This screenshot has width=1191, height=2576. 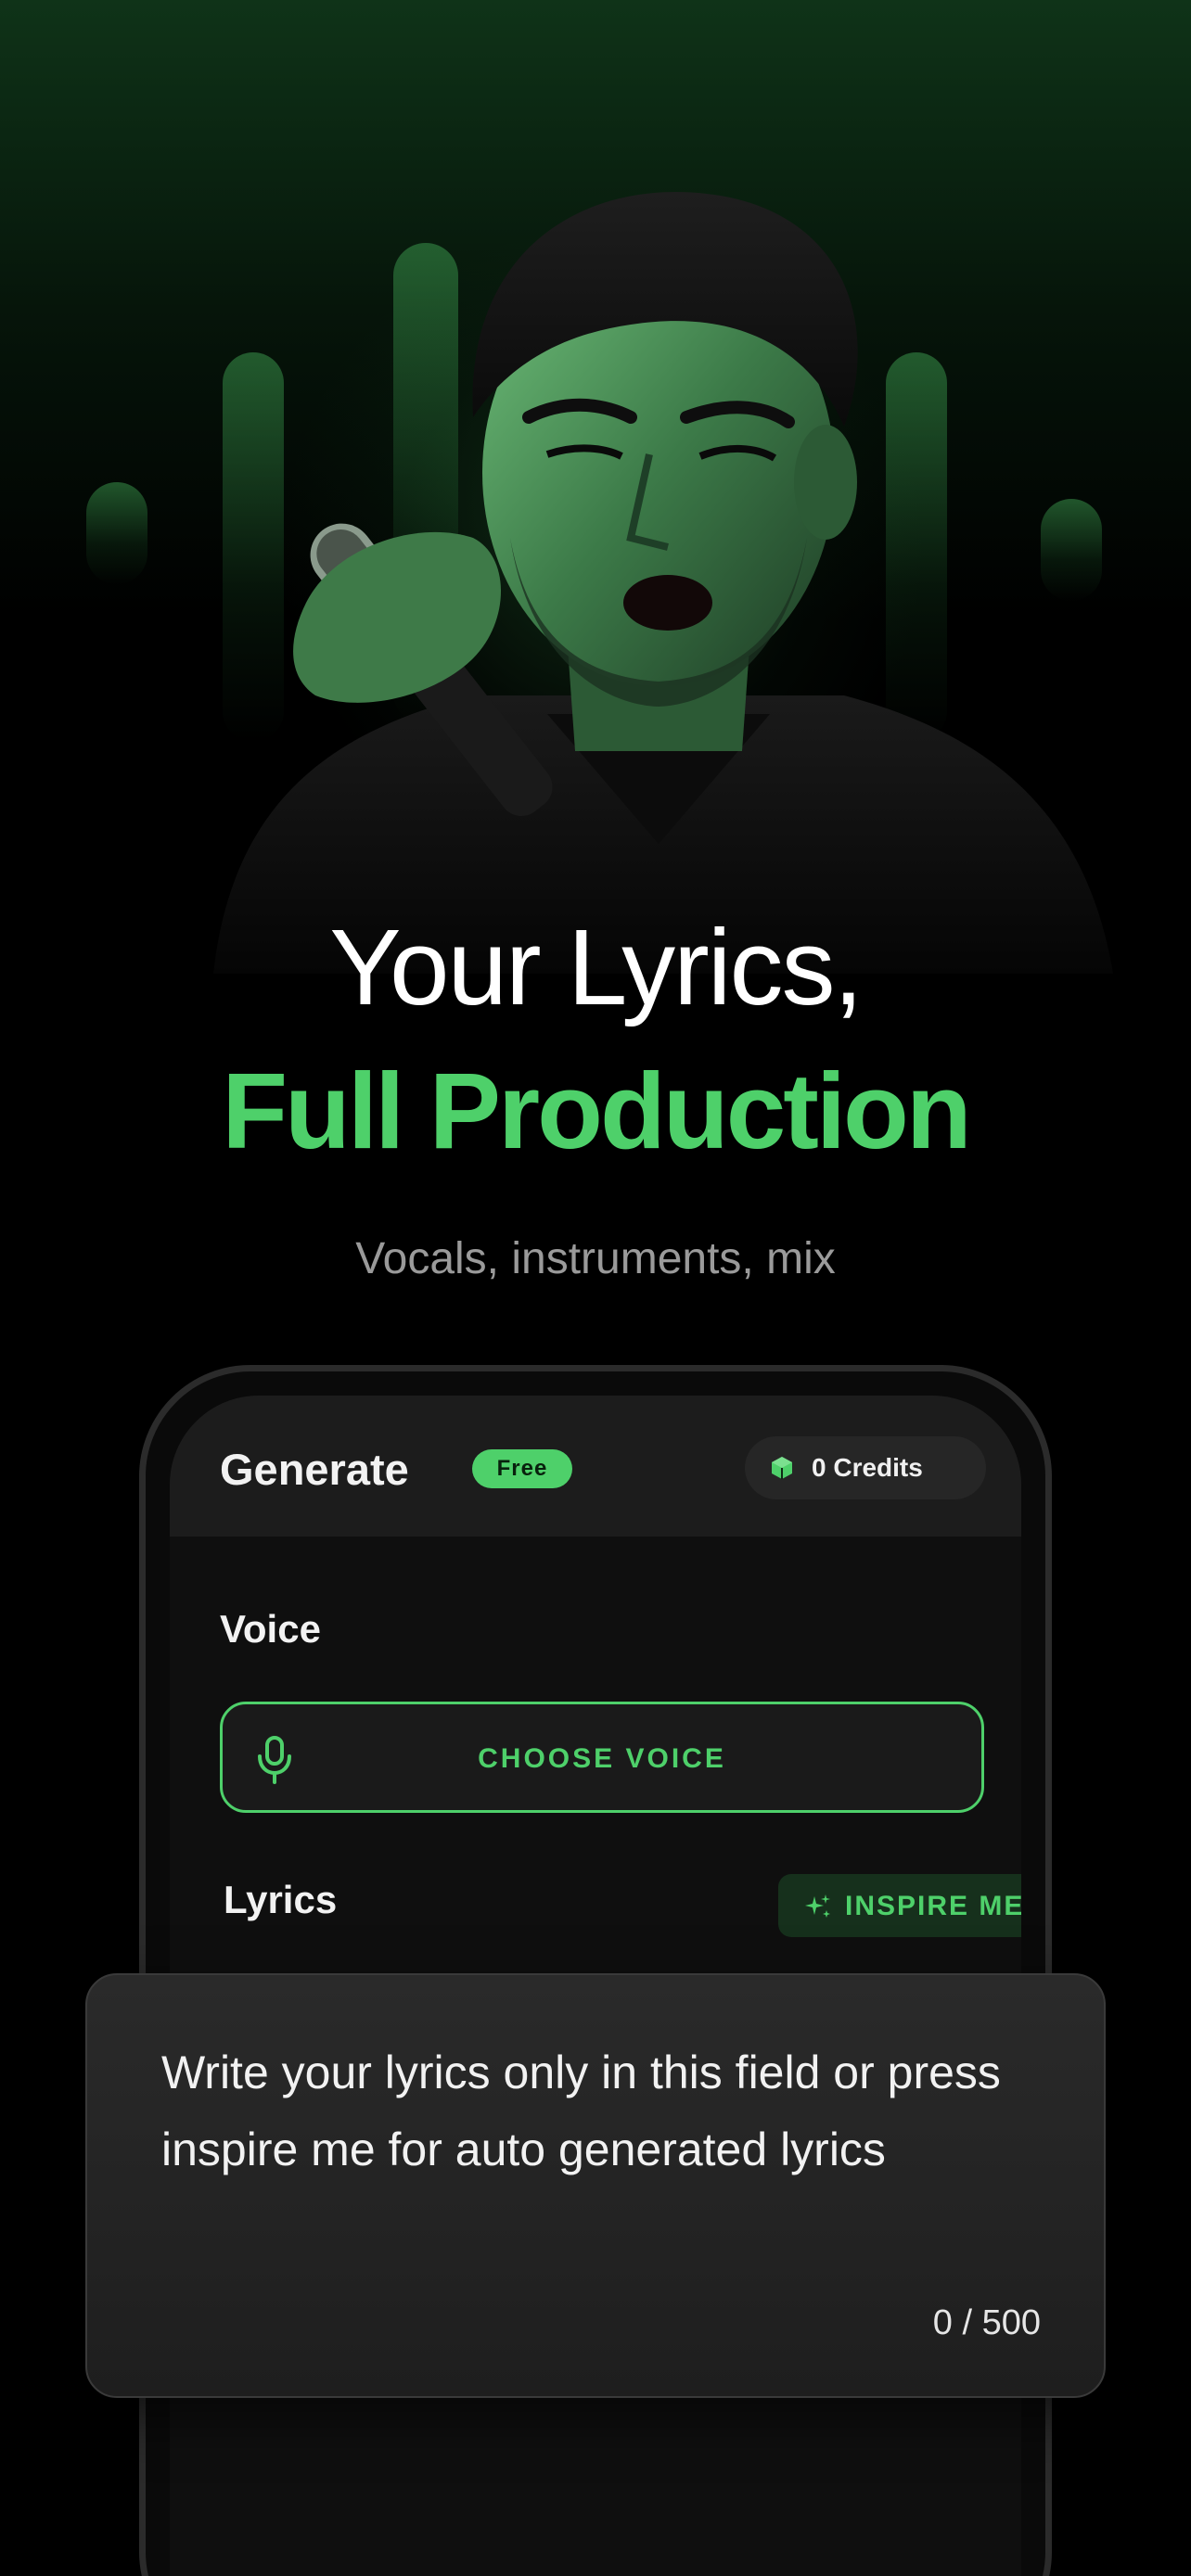 What do you see at coordinates (522, 1468) in the screenshot?
I see `plan-badge: Free` at bounding box center [522, 1468].